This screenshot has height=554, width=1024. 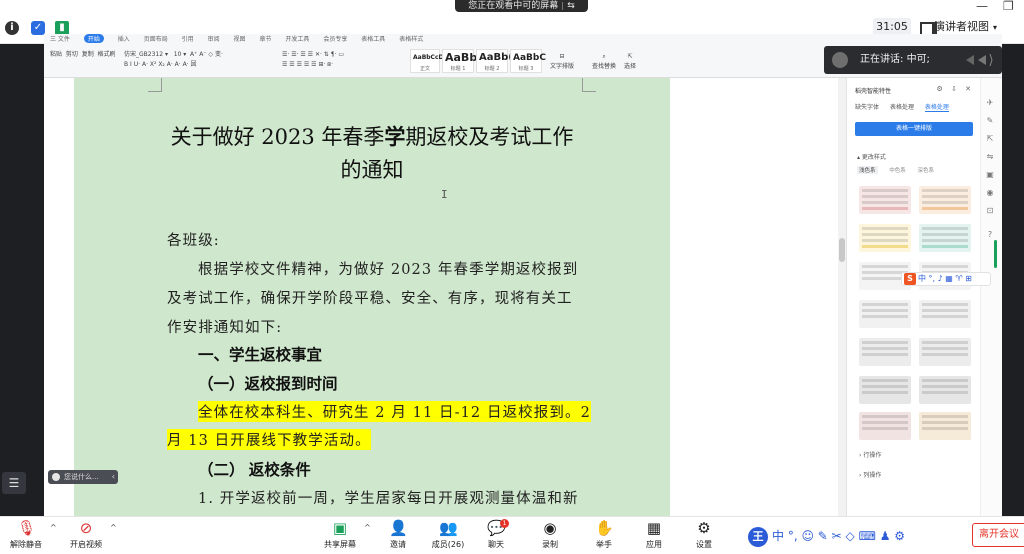 I want to click on image-icon: ▣, so click(x=990, y=175).